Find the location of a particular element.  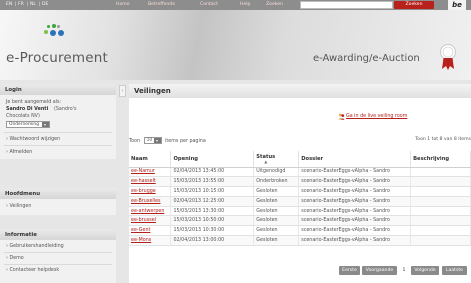

manual-label: Gebruikershandleiding is located at coordinates (36, 246).